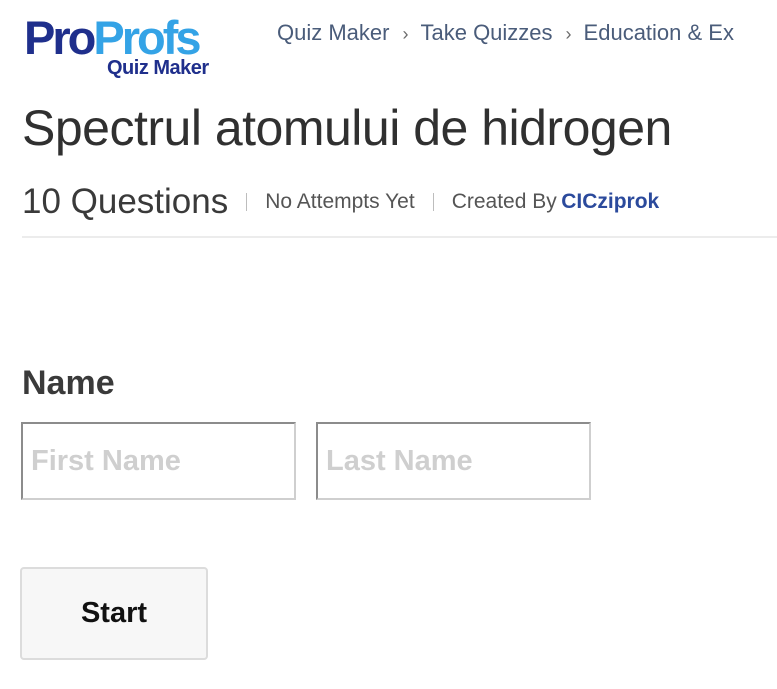  I want to click on created-by-label: Created By, so click(504, 201).